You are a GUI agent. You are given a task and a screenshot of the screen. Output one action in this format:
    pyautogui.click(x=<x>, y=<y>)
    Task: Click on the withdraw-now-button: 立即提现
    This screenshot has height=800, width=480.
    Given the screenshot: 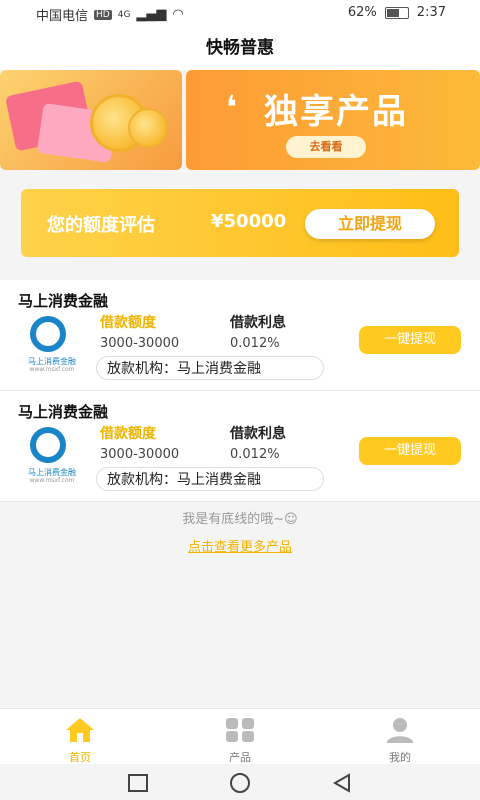 What is the action you would take?
    pyautogui.click(x=370, y=224)
    